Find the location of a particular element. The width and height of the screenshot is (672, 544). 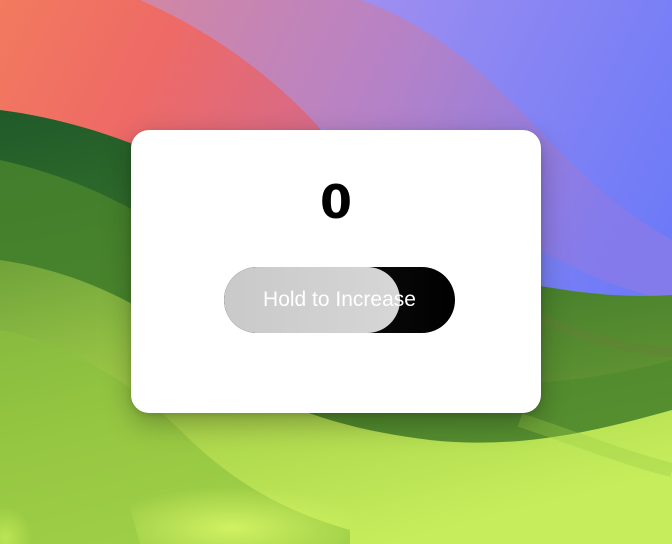

hold-to-increase-button: Hold to Increase is located at coordinates (339, 300).